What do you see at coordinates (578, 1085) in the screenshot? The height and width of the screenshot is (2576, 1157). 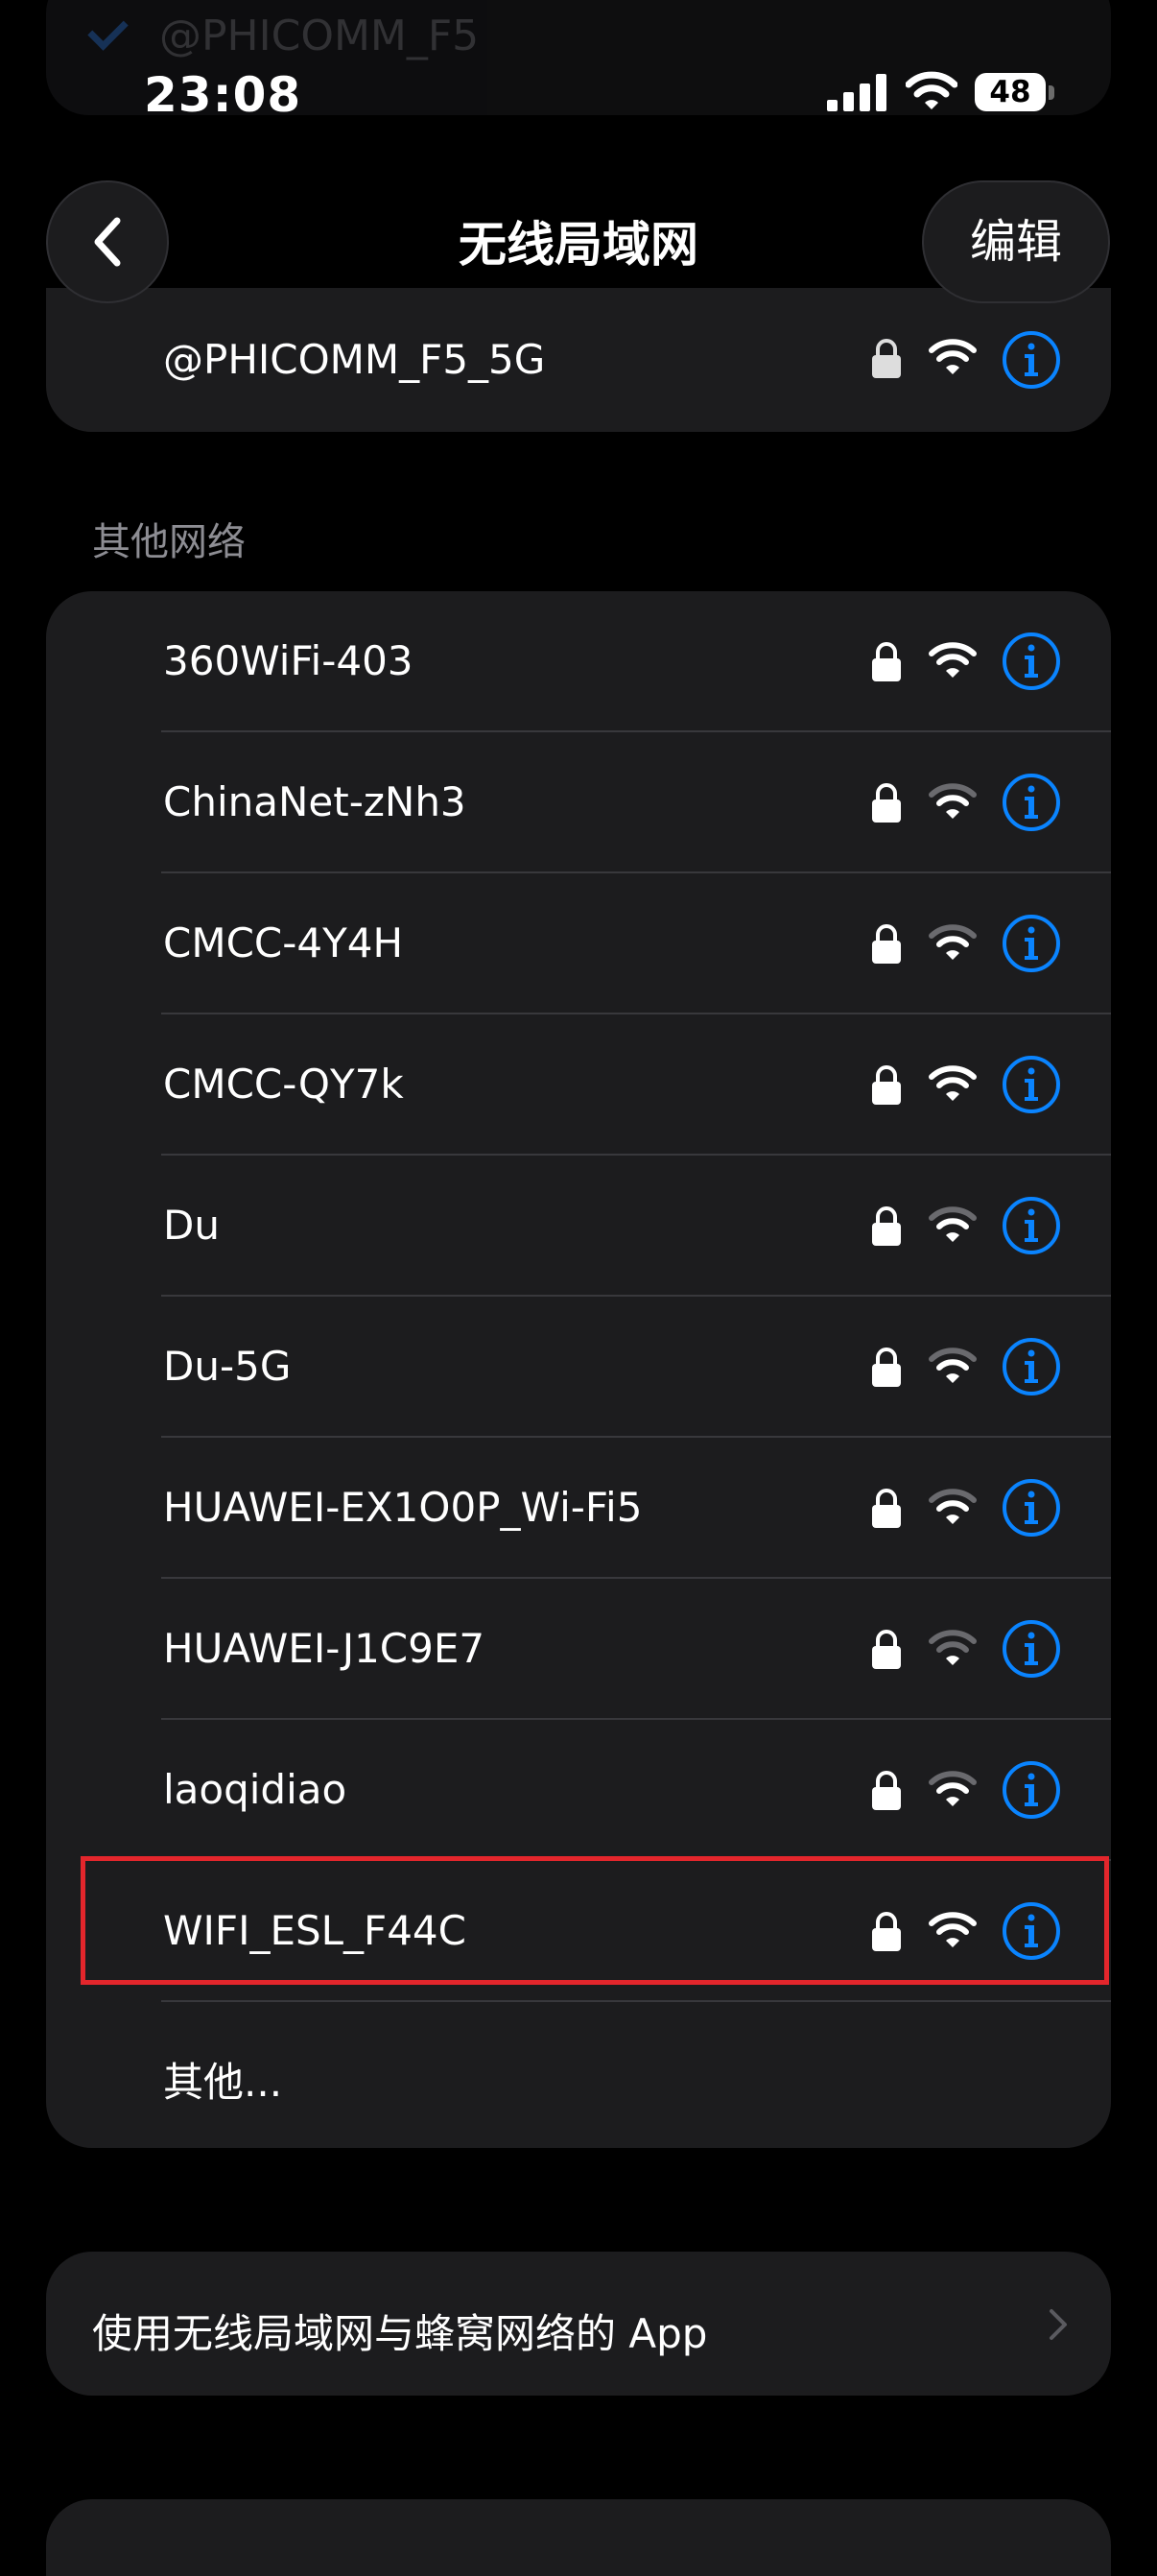 I see `network-row: CMCC-QY7k` at bounding box center [578, 1085].